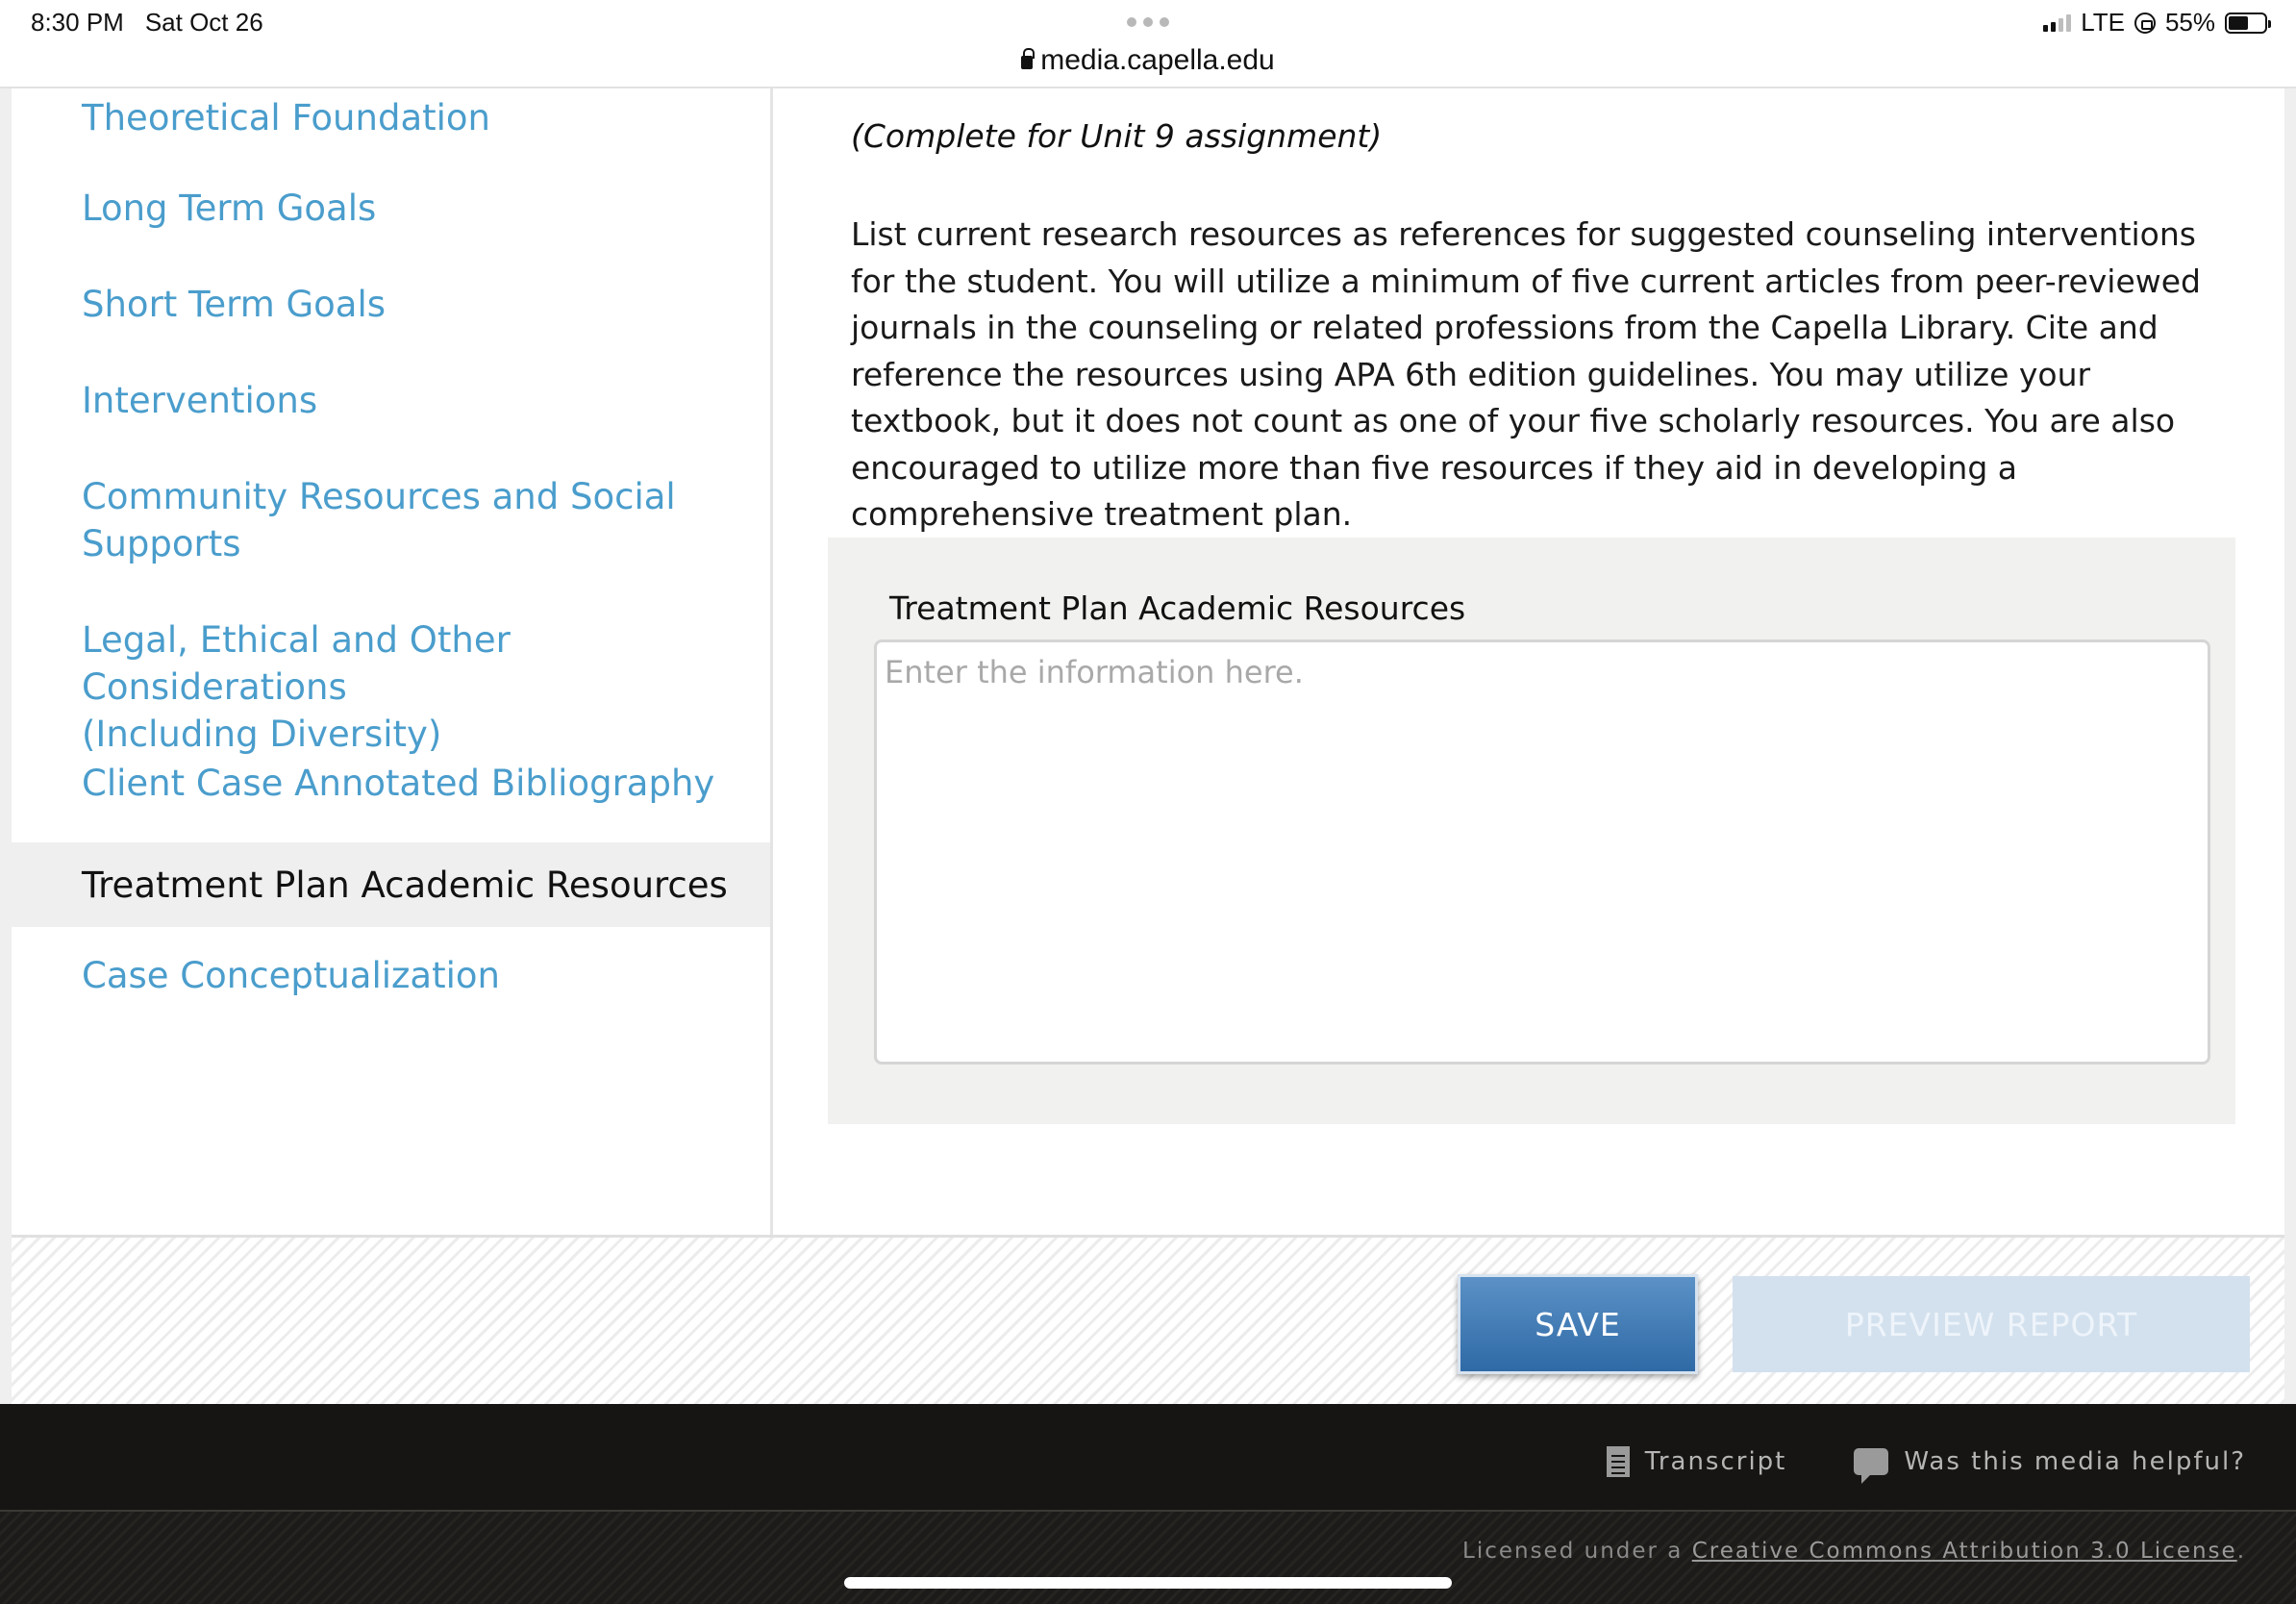 This screenshot has width=2296, height=1604. Describe the element at coordinates (379, 496) in the screenshot. I see `nav-item-label: Community Resources and Social` at that location.